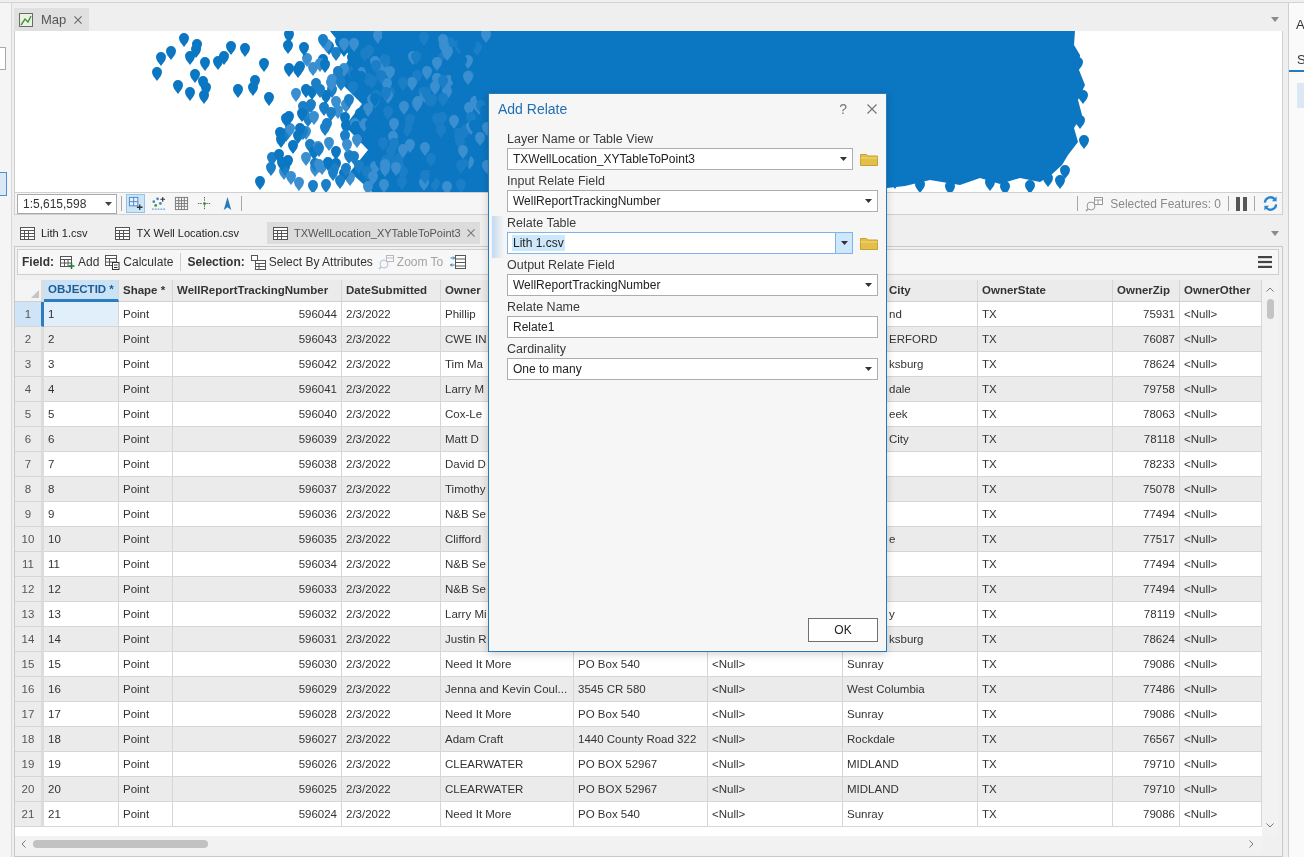 The width and height of the screenshot is (1304, 857). I want to click on table-cell: 75931, so click(1146, 314).